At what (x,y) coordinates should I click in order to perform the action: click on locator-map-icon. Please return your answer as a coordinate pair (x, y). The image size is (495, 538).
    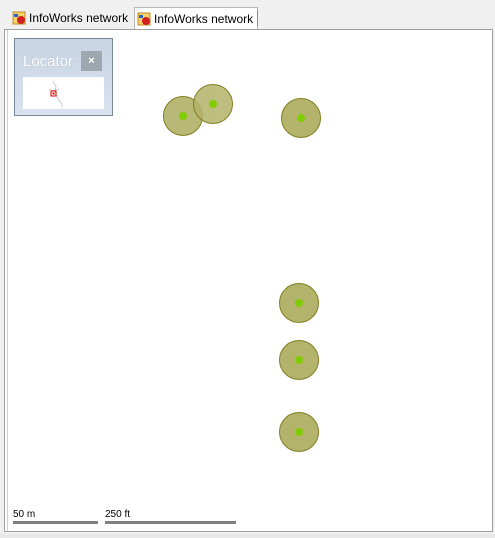
    Looking at the image, I should click on (56, 94).